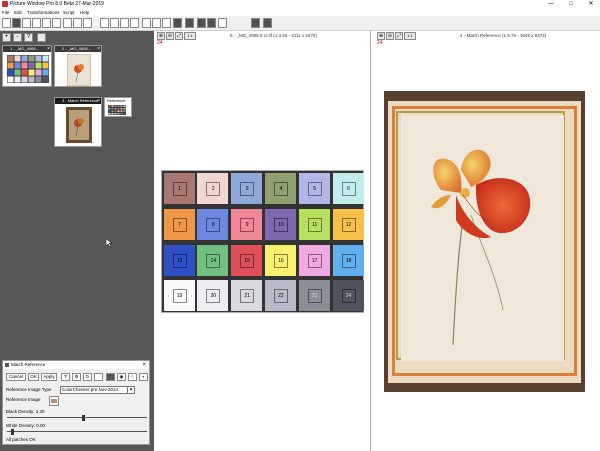  I want to click on colorchecker-patch: 5, so click(314, 188).